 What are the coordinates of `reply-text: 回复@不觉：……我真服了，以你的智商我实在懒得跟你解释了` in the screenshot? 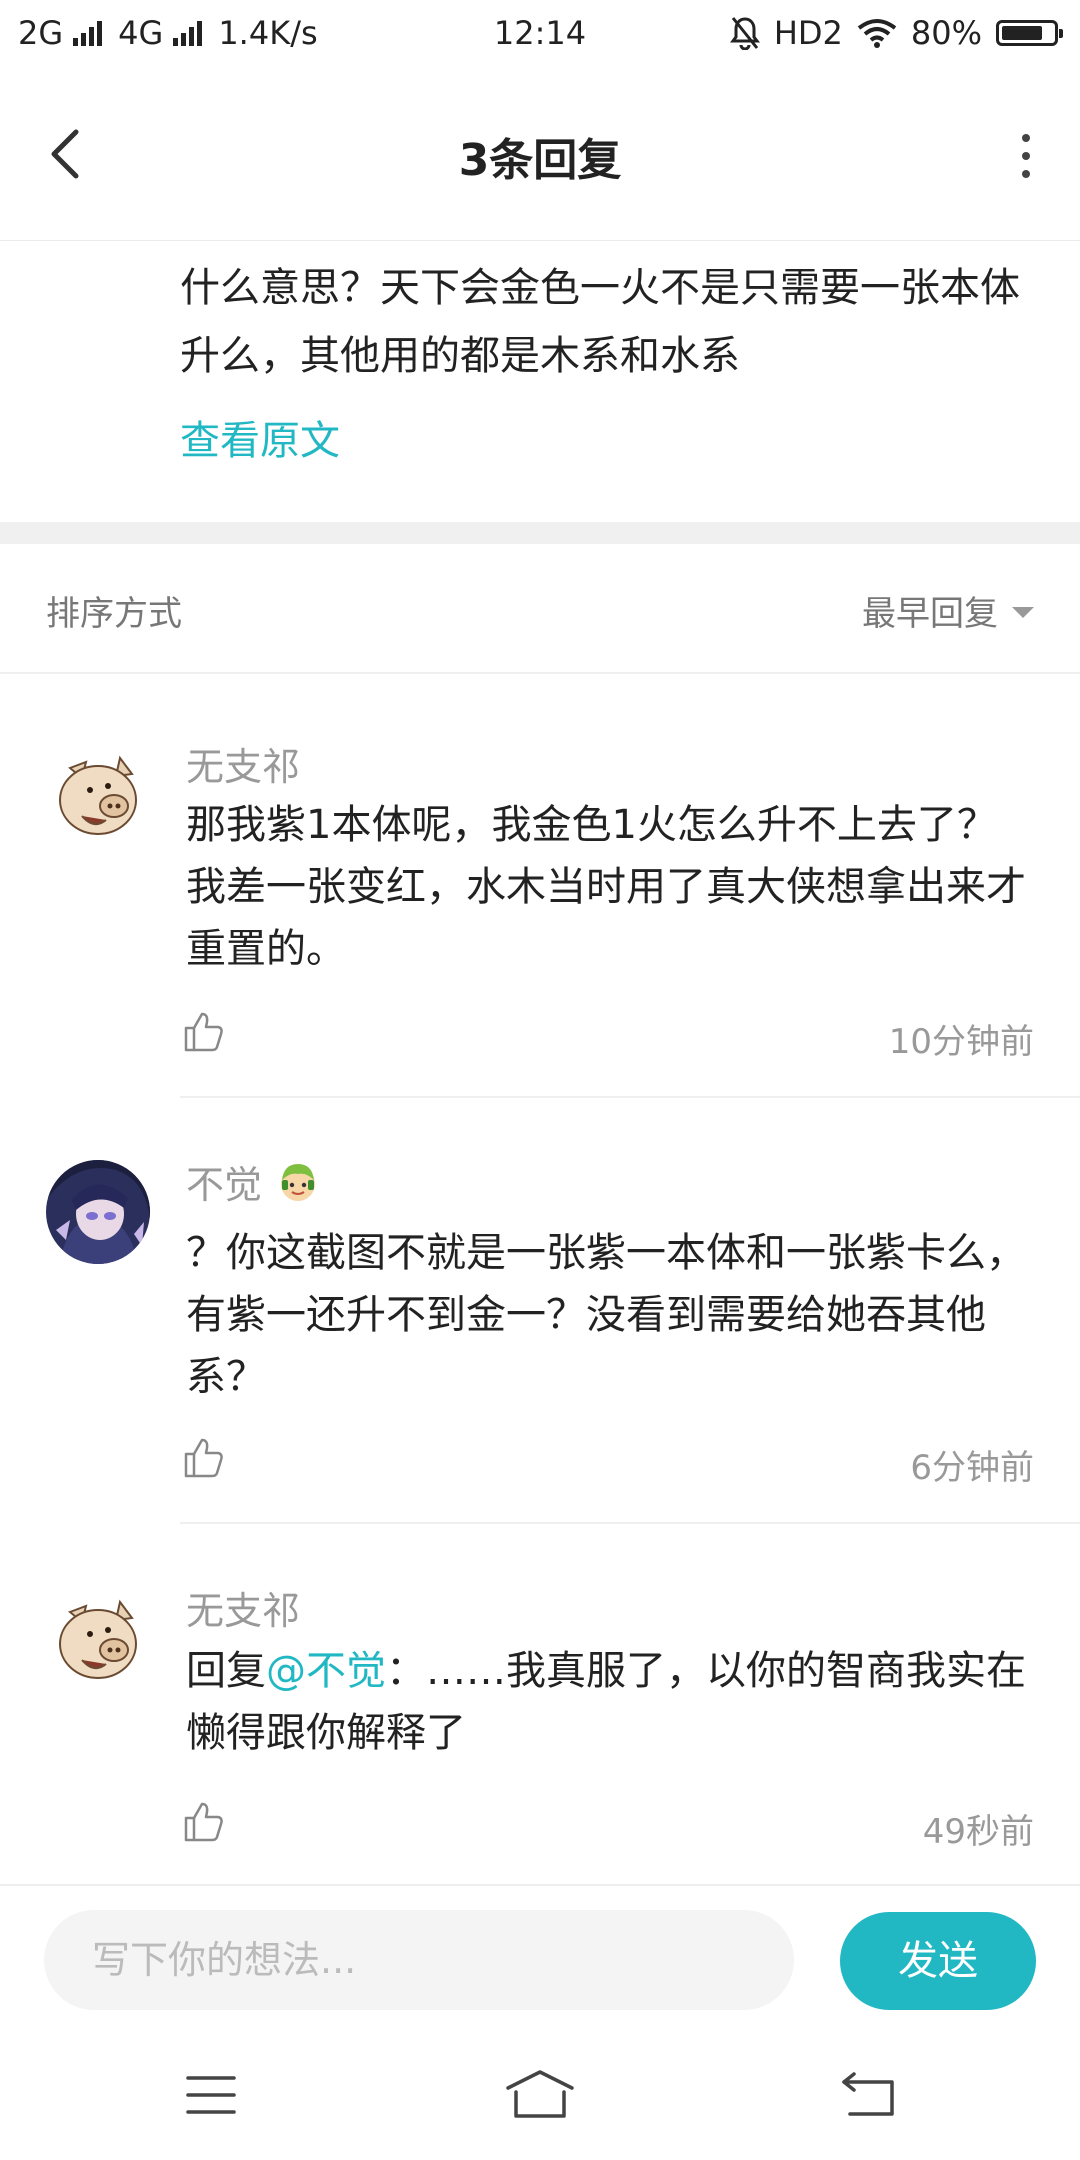 It's located at (611, 1702).